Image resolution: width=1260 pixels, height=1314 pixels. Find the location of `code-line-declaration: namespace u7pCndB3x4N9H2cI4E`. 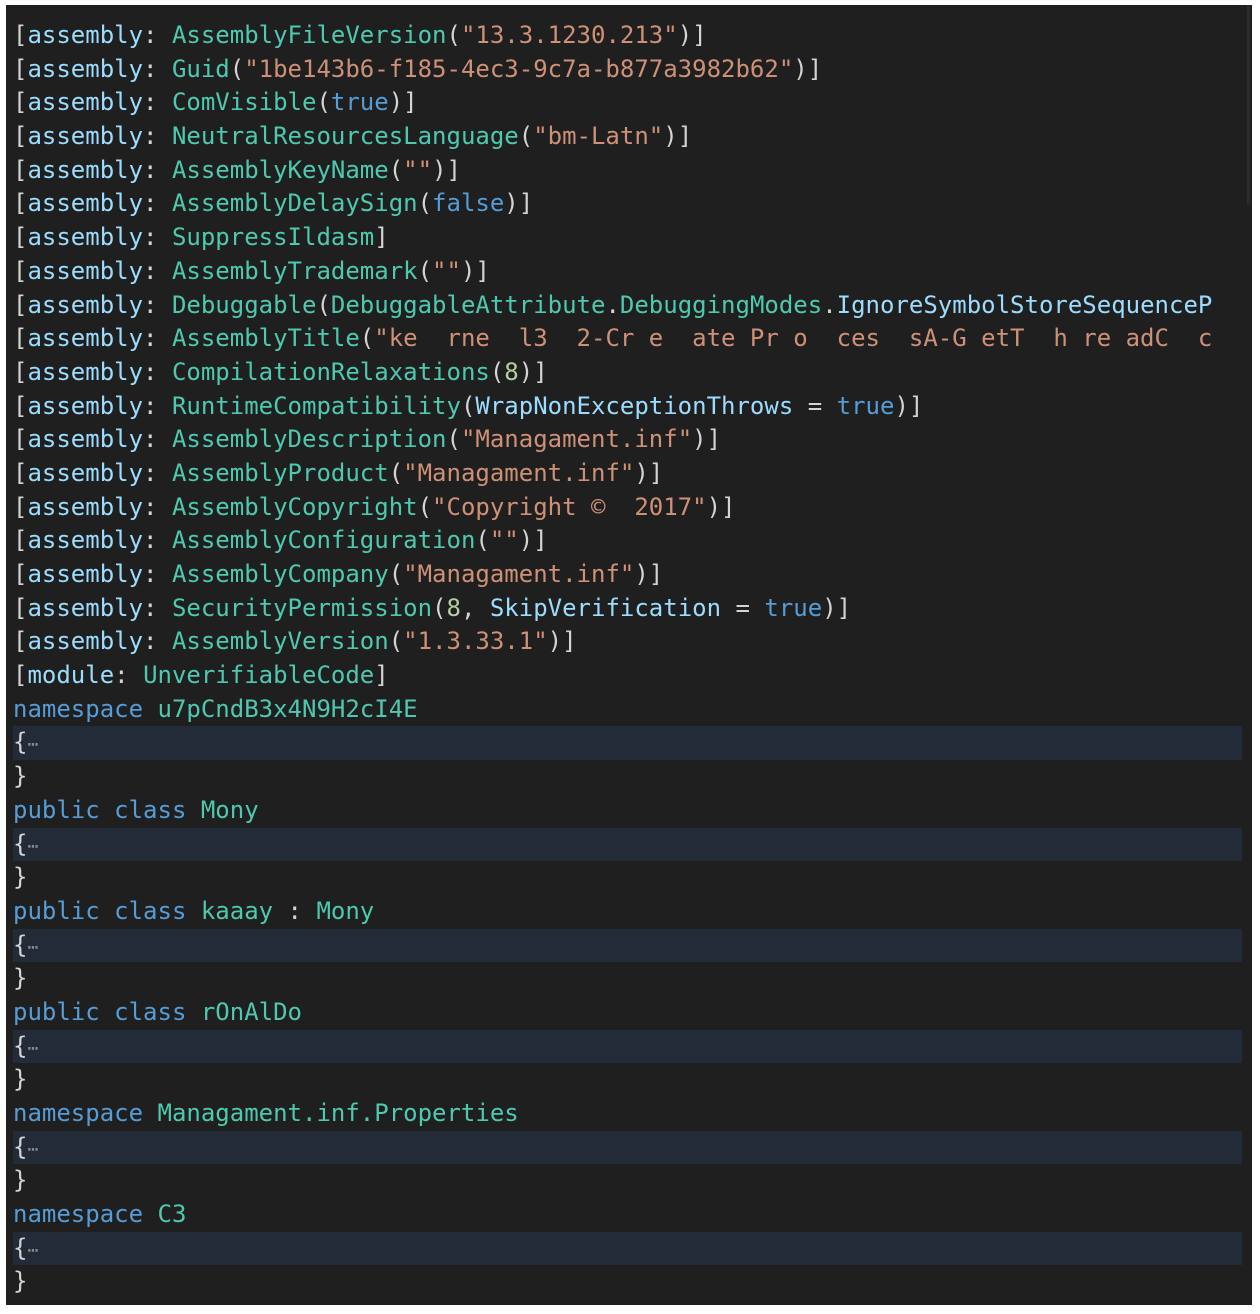

code-line-declaration: namespace u7pCndB3x4N9H2cI4E is located at coordinates (627, 710).